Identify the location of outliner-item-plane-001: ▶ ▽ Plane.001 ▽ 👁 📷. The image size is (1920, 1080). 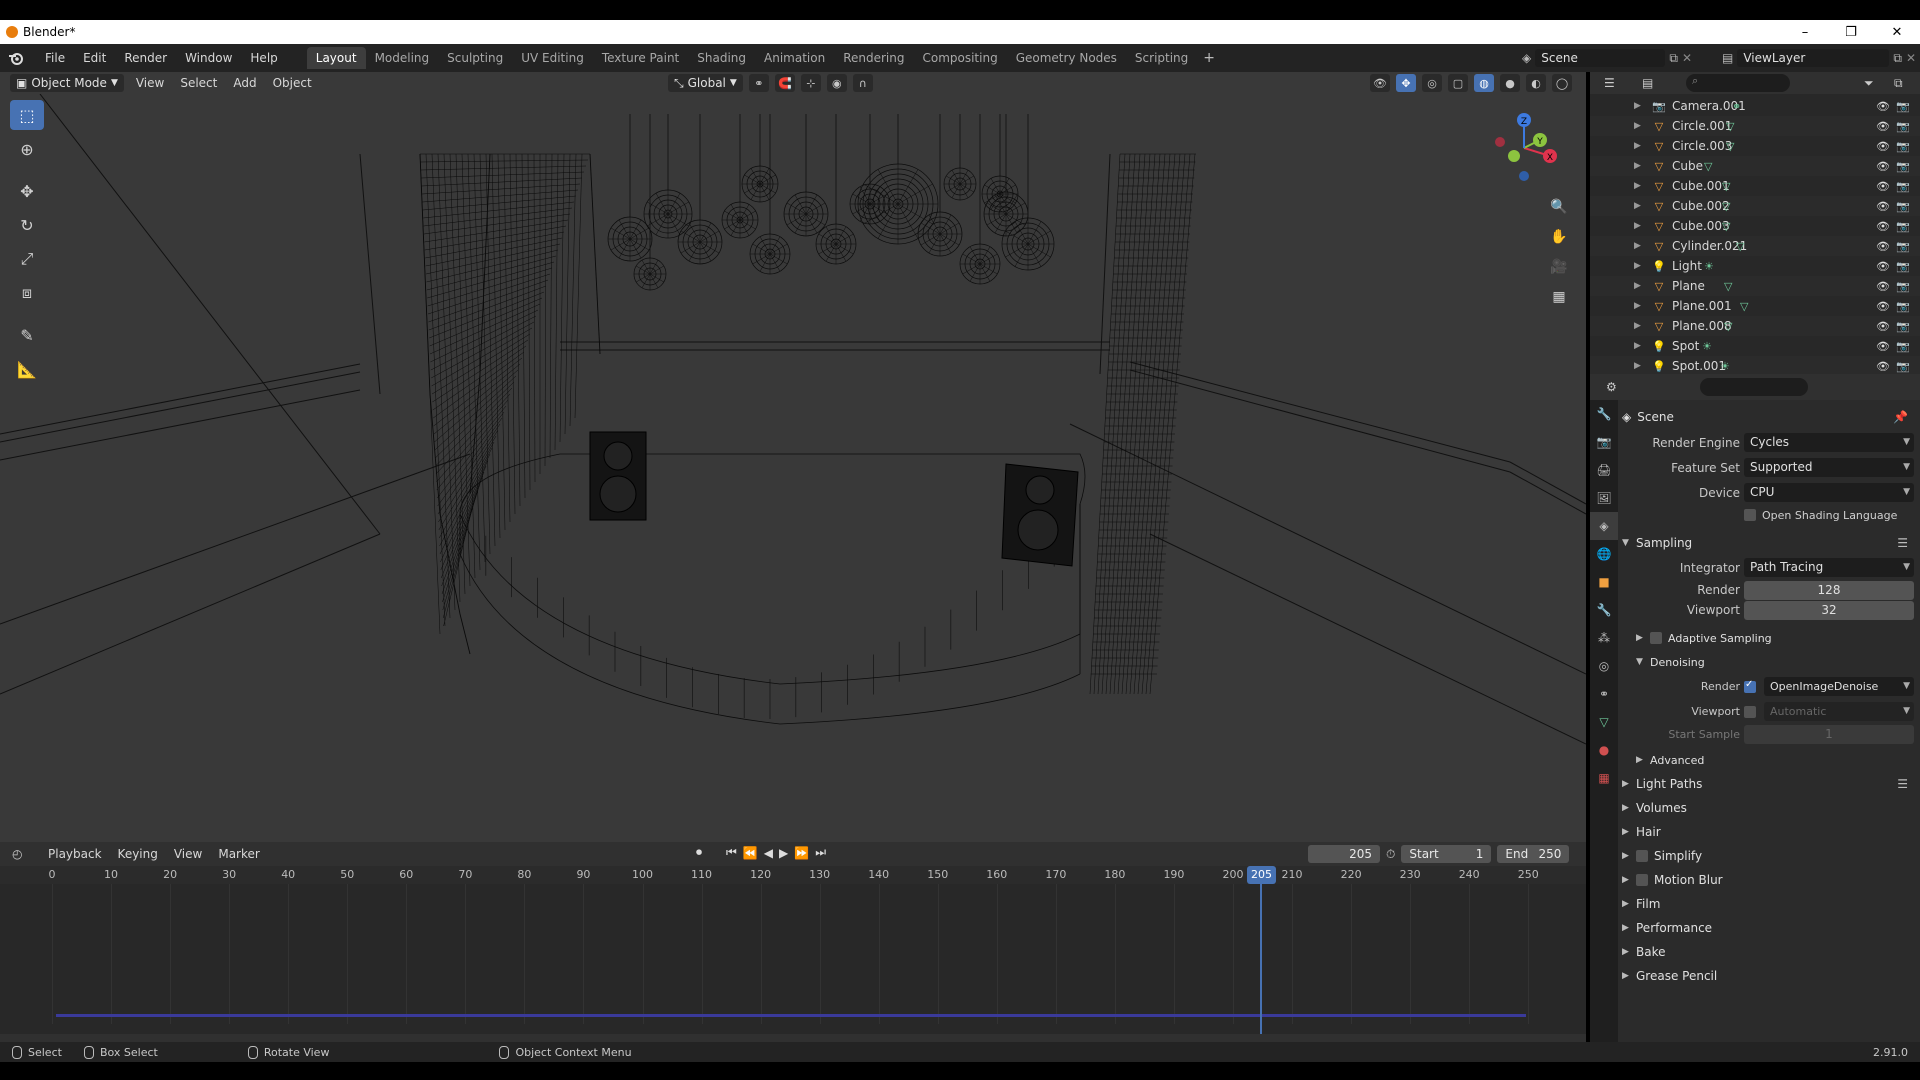
(1755, 306).